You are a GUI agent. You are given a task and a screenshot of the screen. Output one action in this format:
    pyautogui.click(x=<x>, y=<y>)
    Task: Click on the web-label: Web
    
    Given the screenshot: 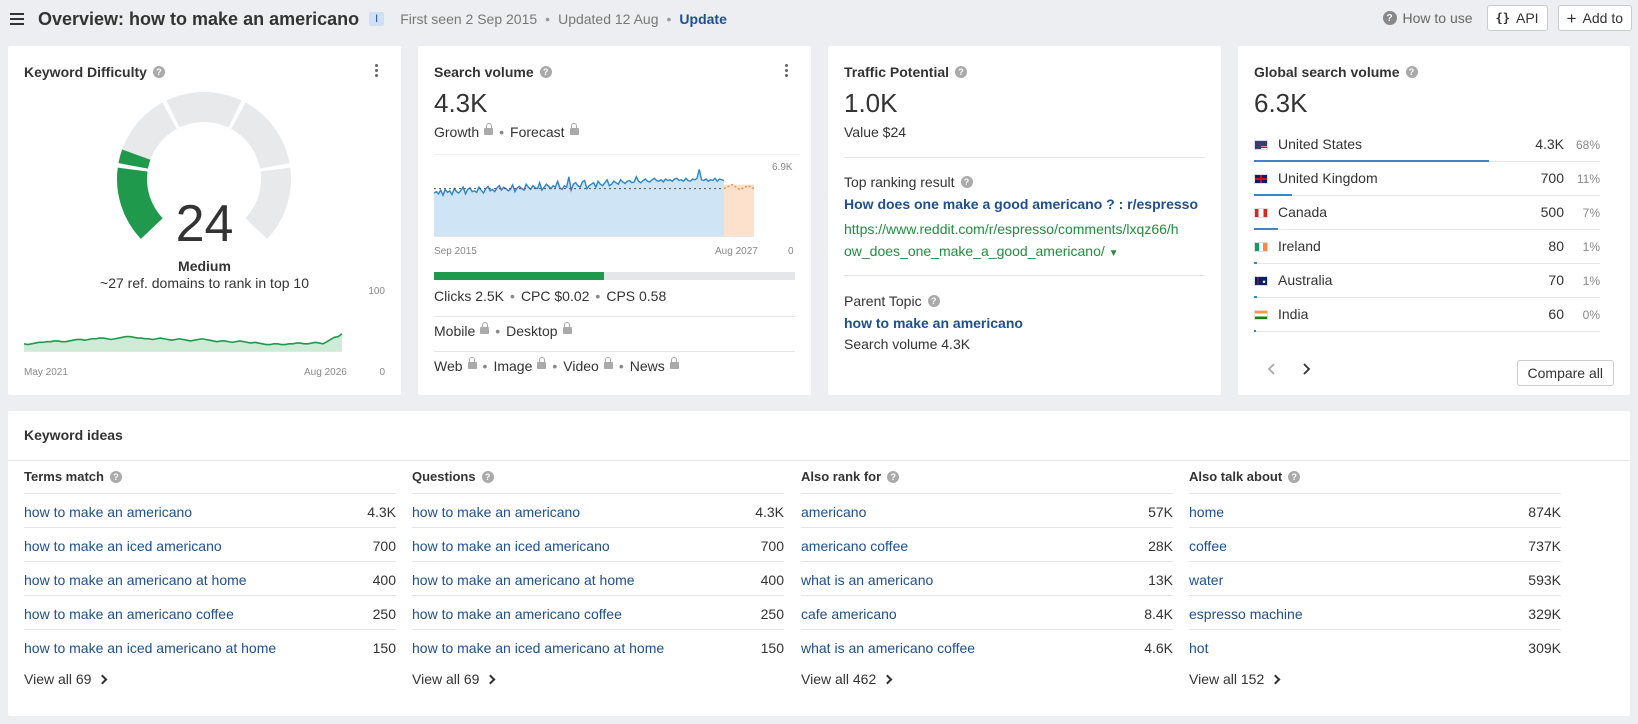 What is the action you would take?
    pyautogui.click(x=448, y=366)
    